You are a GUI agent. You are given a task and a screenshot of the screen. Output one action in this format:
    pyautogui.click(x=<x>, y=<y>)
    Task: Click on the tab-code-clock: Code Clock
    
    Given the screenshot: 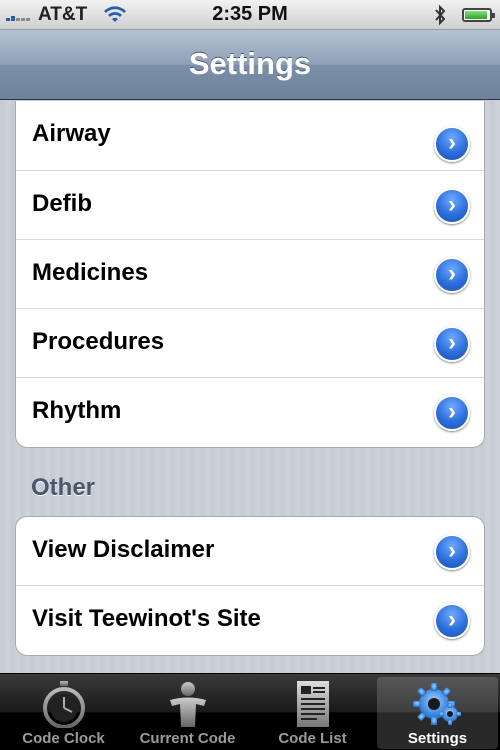 What is the action you would take?
    pyautogui.click(x=63, y=713)
    